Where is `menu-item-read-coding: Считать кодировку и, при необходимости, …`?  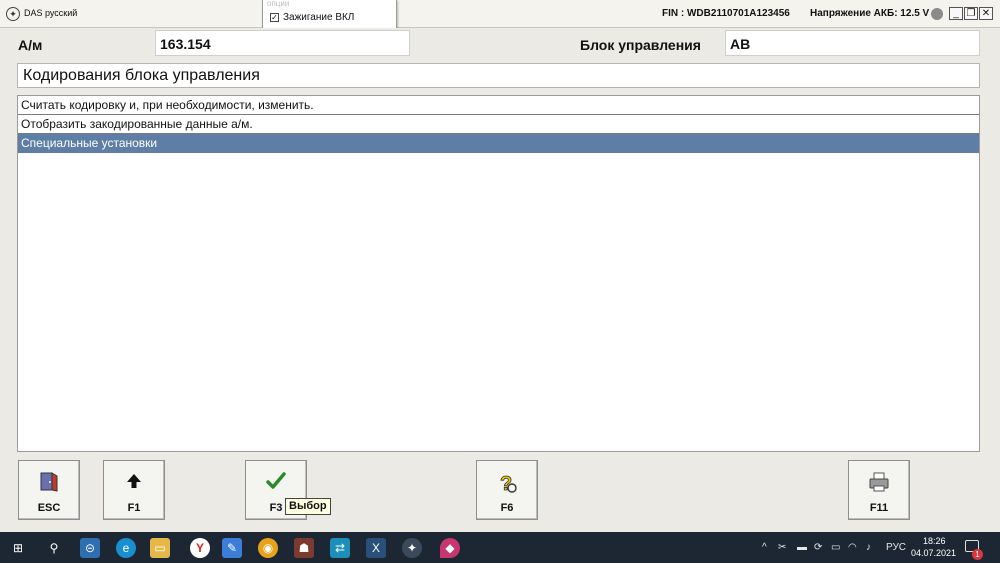
menu-item-read-coding: Считать кодировку и, при необходимости, … is located at coordinates (498, 105).